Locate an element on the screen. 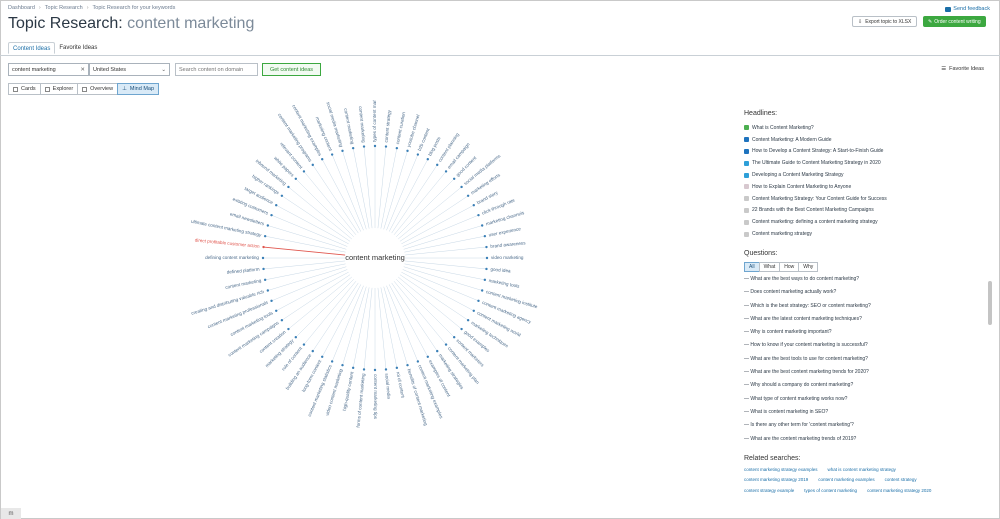  mindmap-node-label: defining content marketing is located at coordinates (232, 257).